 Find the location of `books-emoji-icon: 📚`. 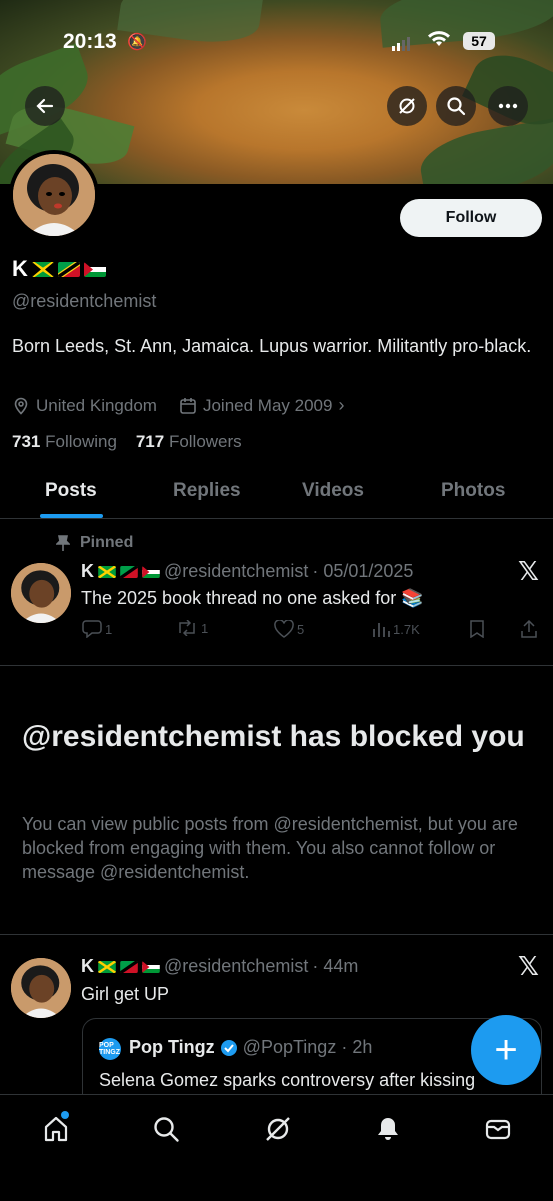

books-emoji-icon: 📚 is located at coordinates (412, 598).